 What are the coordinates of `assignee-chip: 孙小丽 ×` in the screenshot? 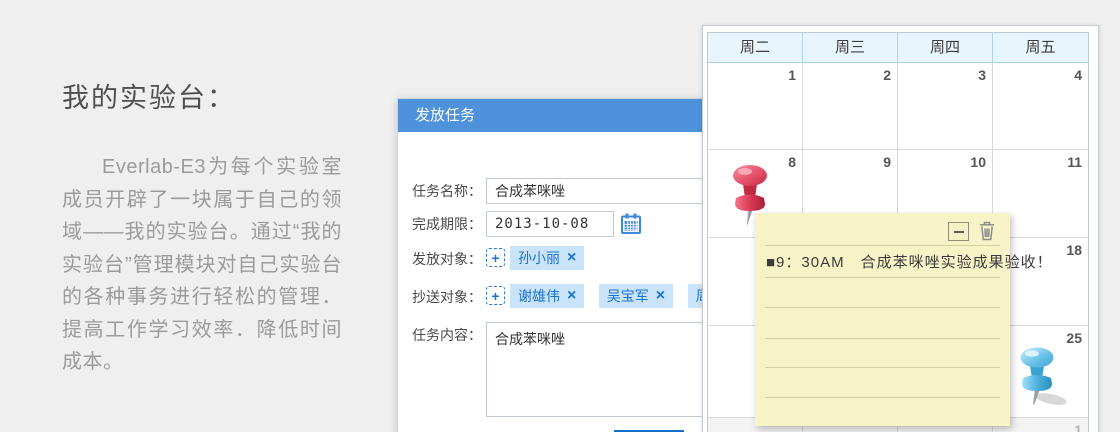 It's located at (547, 258).